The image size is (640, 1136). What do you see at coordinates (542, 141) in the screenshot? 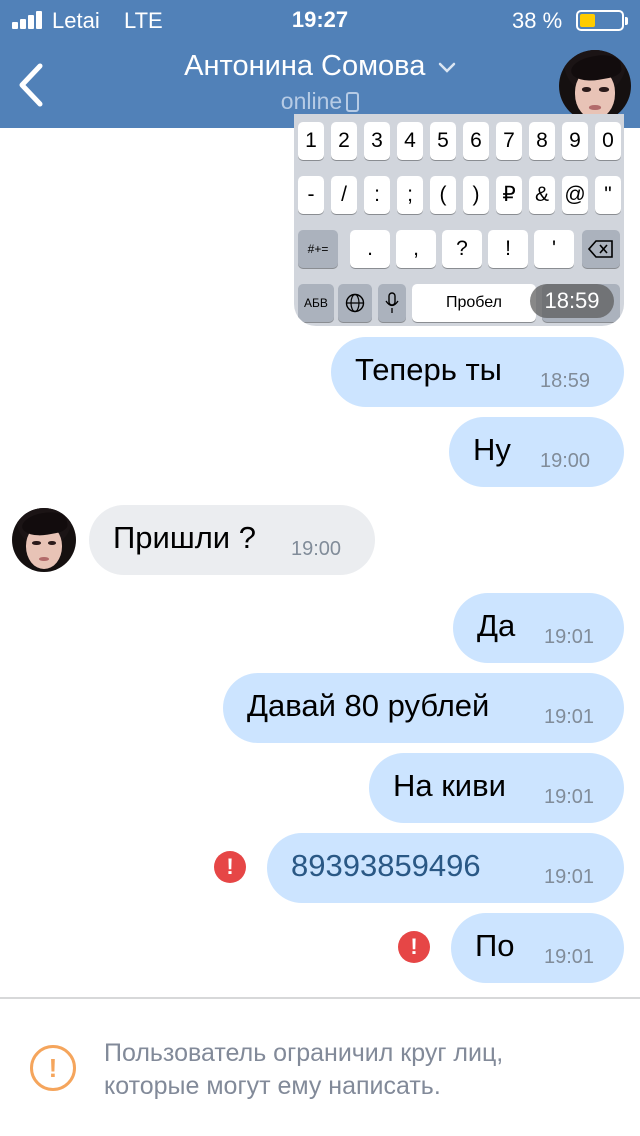
I see `key: 8` at bounding box center [542, 141].